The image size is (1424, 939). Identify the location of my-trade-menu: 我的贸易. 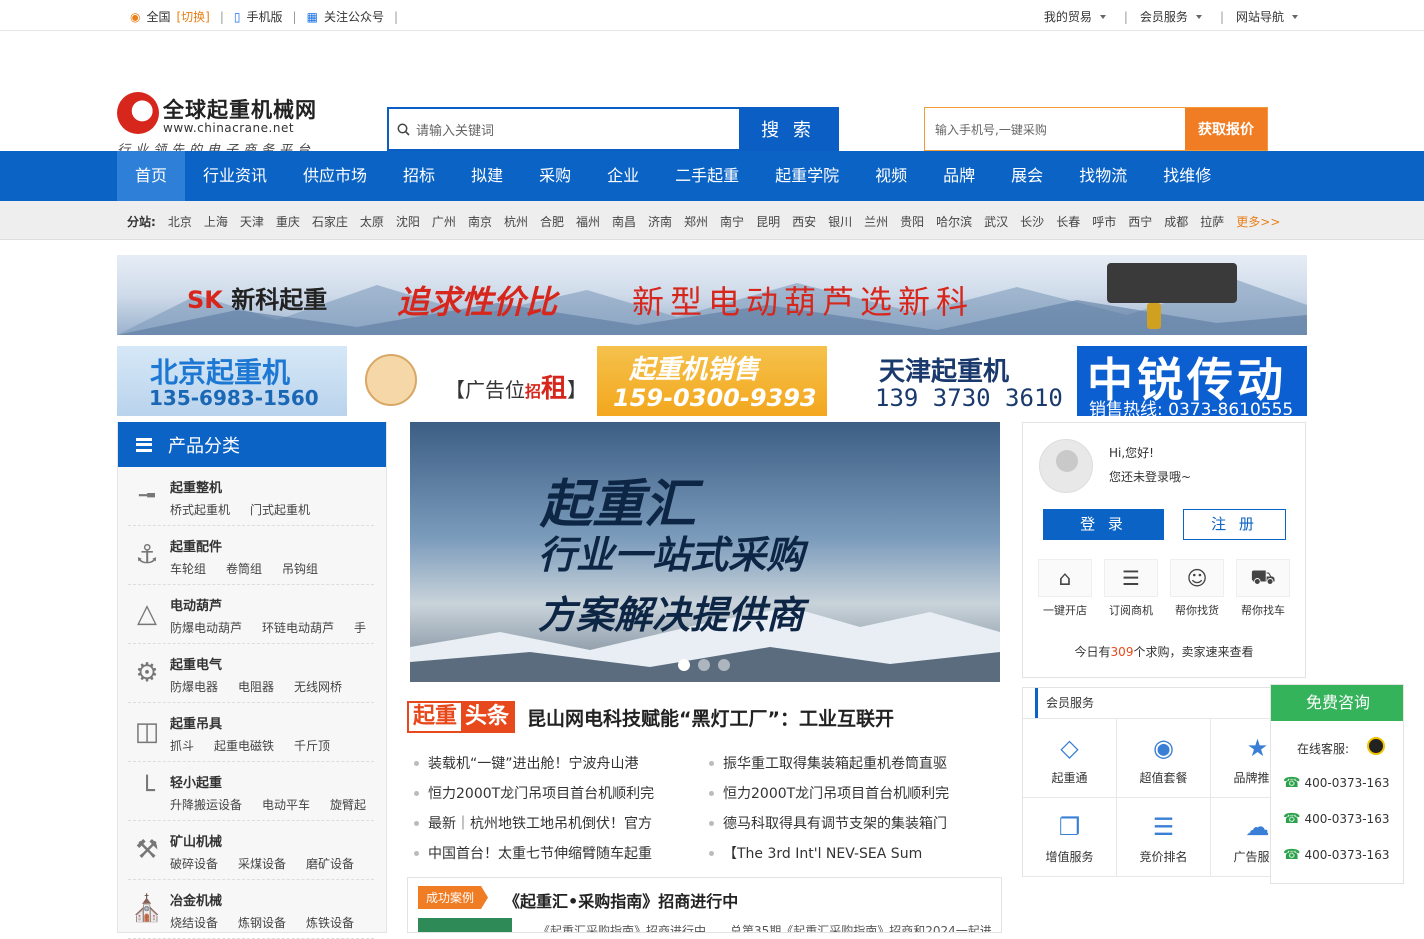
(1078, 16).